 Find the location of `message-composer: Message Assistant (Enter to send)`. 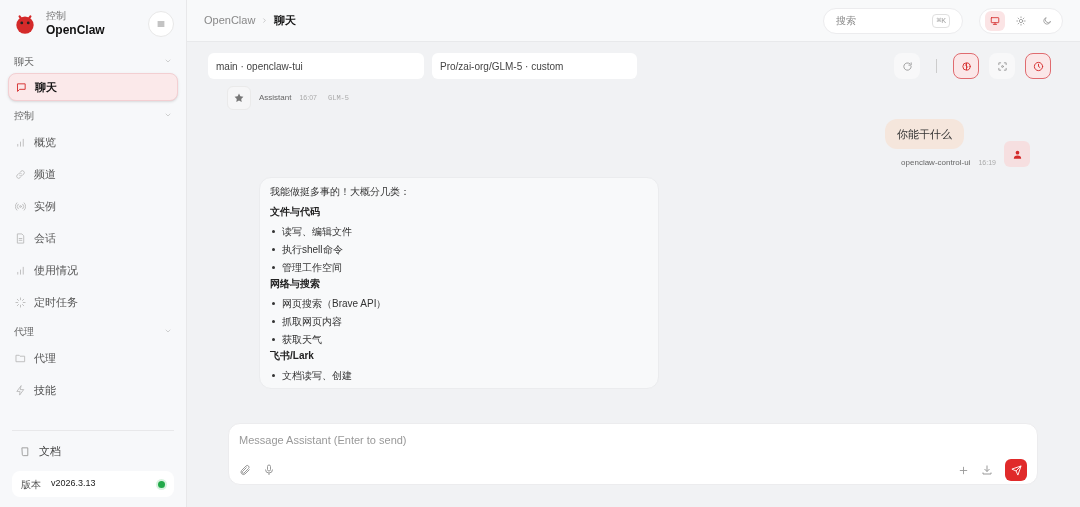

message-composer: Message Assistant (Enter to send) is located at coordinates (633, 454).